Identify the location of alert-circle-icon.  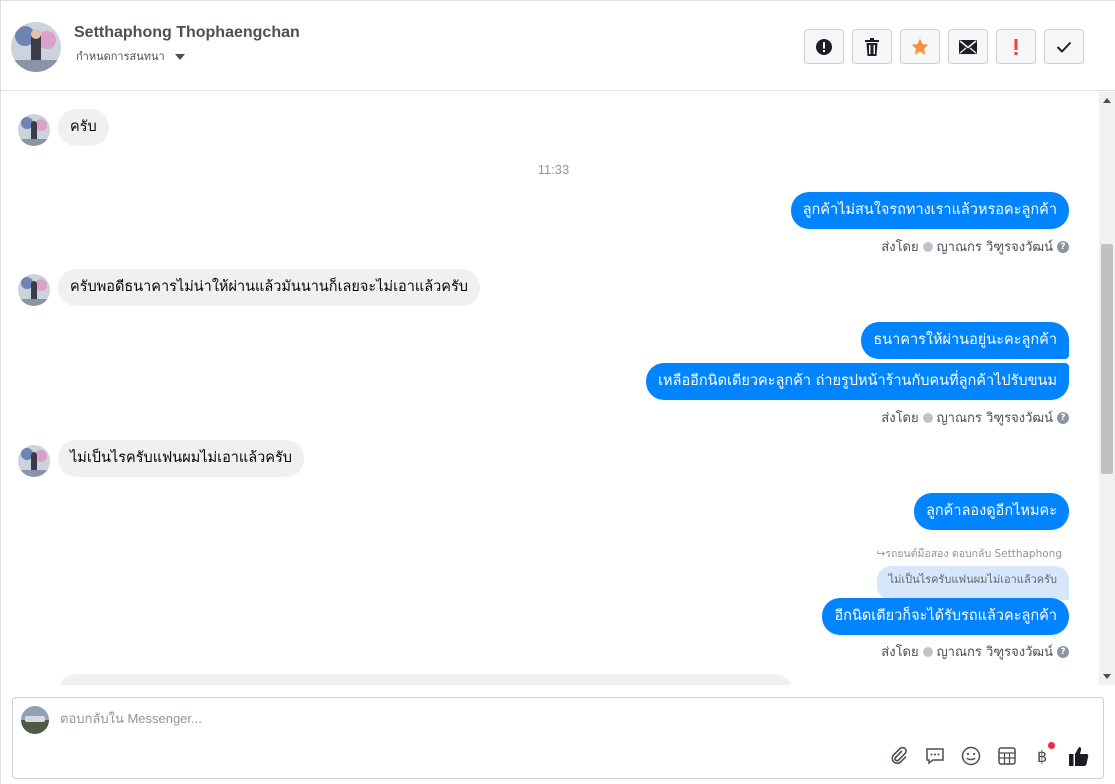
(824, 46).